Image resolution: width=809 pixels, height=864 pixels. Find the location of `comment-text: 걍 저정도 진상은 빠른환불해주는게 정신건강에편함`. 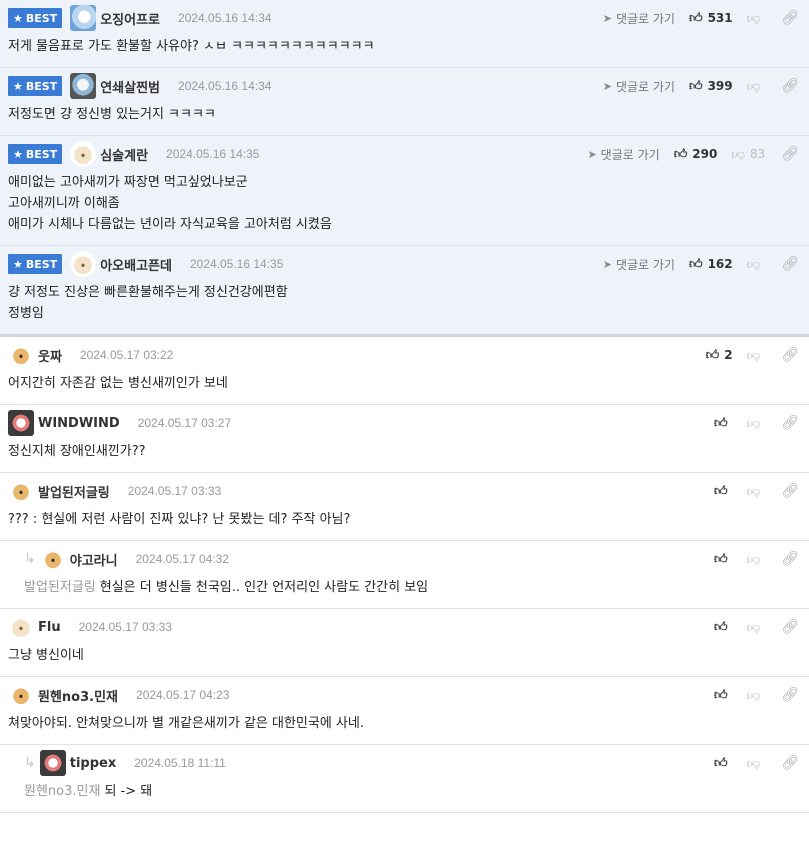

comment-text: 걍 저정도 진상은 빠른환불해주는게 정신건강에편함 is located at coordinates (148, 292).